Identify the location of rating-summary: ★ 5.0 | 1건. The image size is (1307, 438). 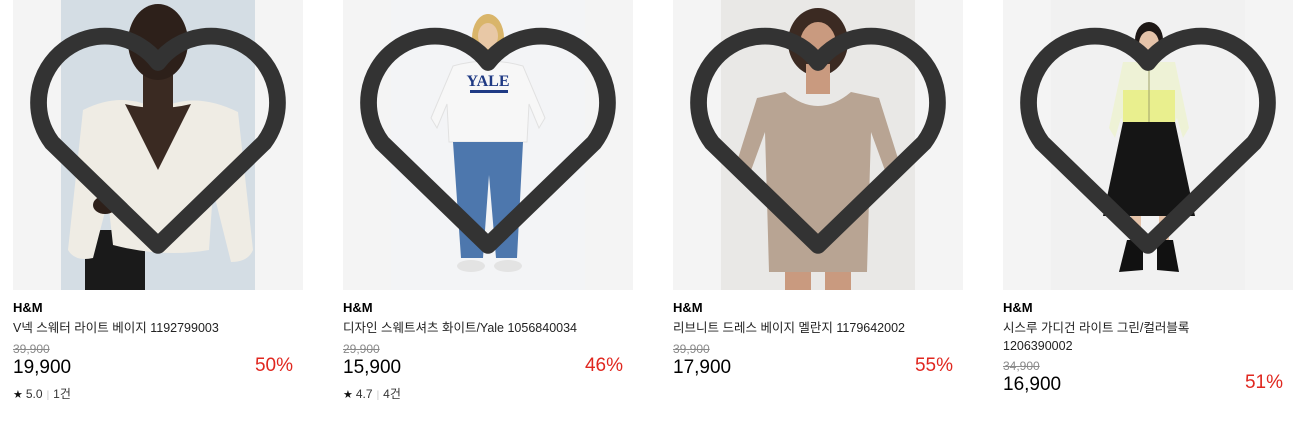
(42, 395).